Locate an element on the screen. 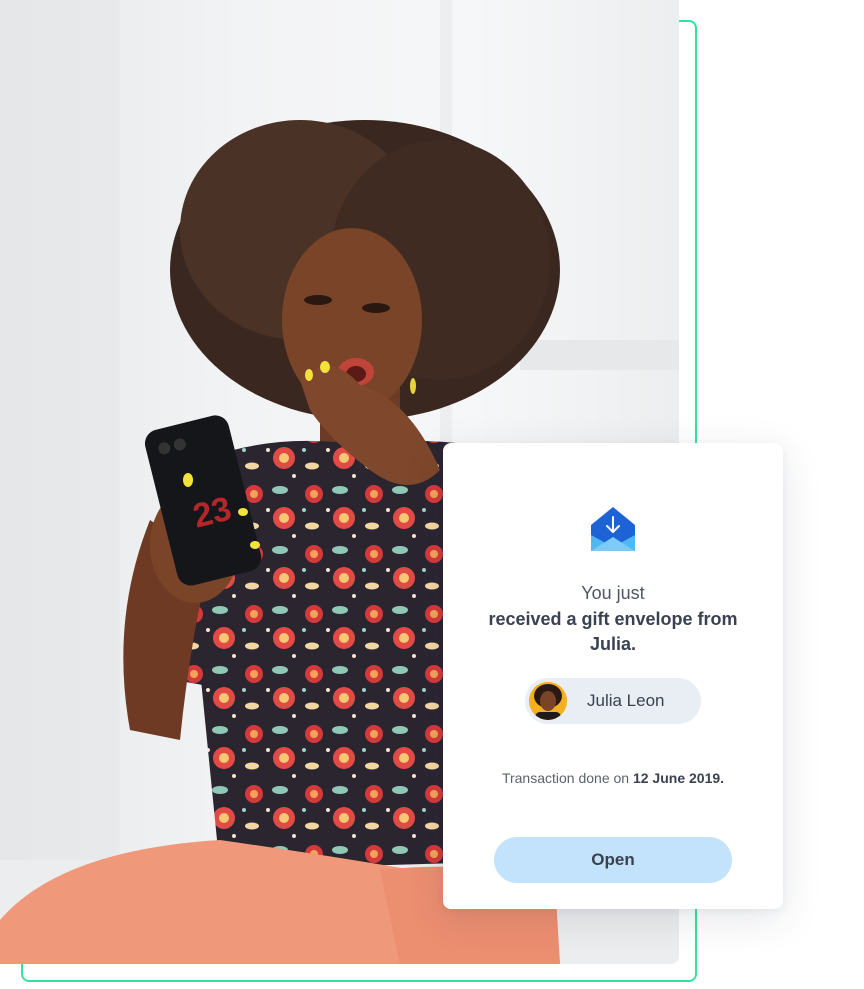  open-button: Open is located at coordinates (613, 860).